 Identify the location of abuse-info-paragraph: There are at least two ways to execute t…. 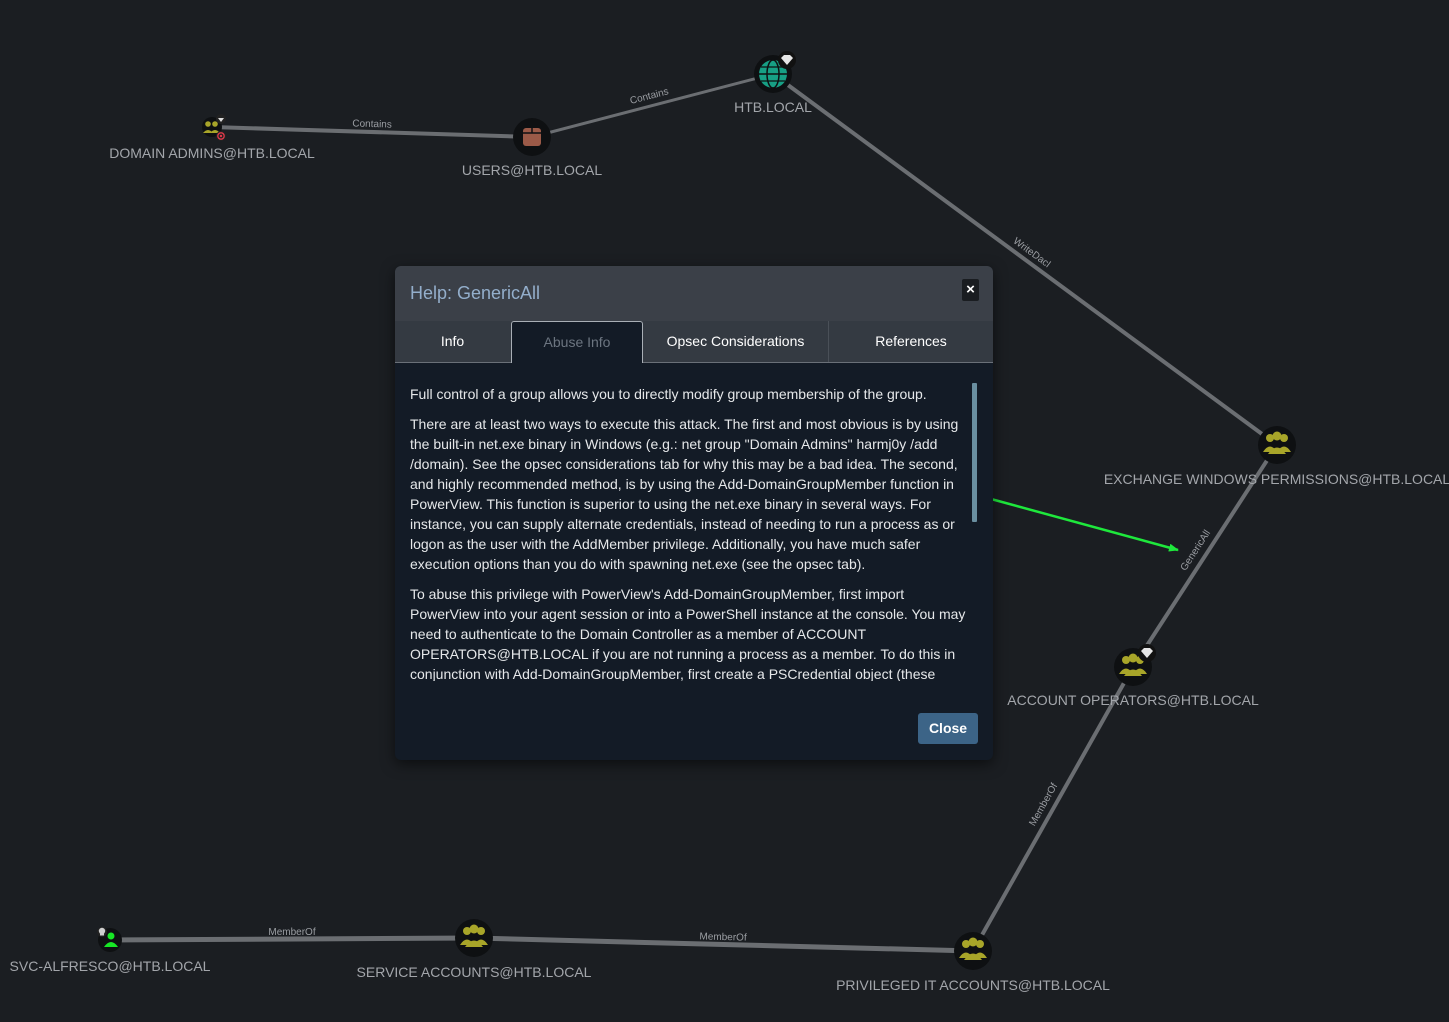
(684, 494).